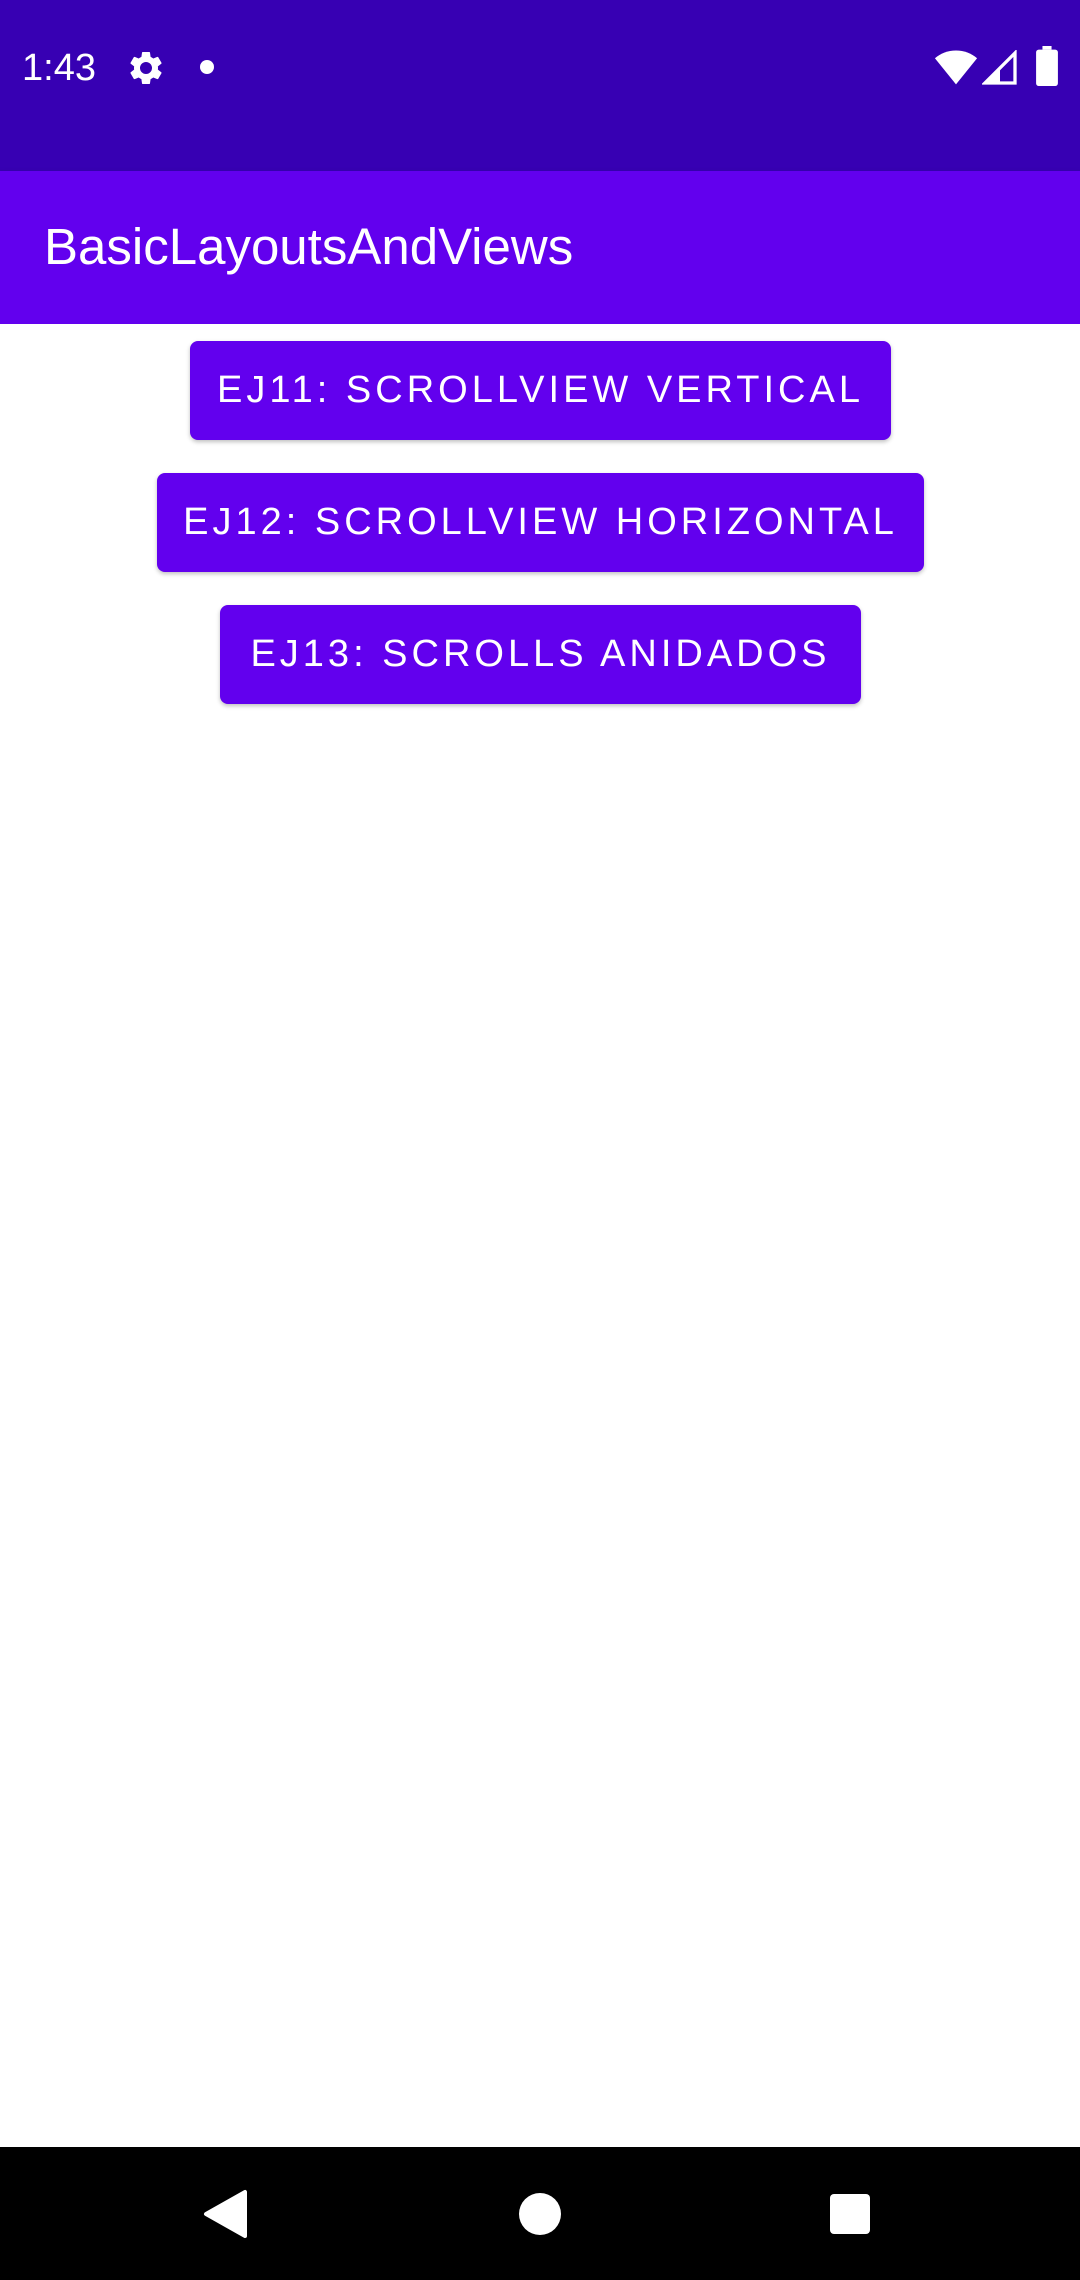  Describe the element at coordinates (146, 67) in the screenshot. I see `settings-gear-icon` at that location.